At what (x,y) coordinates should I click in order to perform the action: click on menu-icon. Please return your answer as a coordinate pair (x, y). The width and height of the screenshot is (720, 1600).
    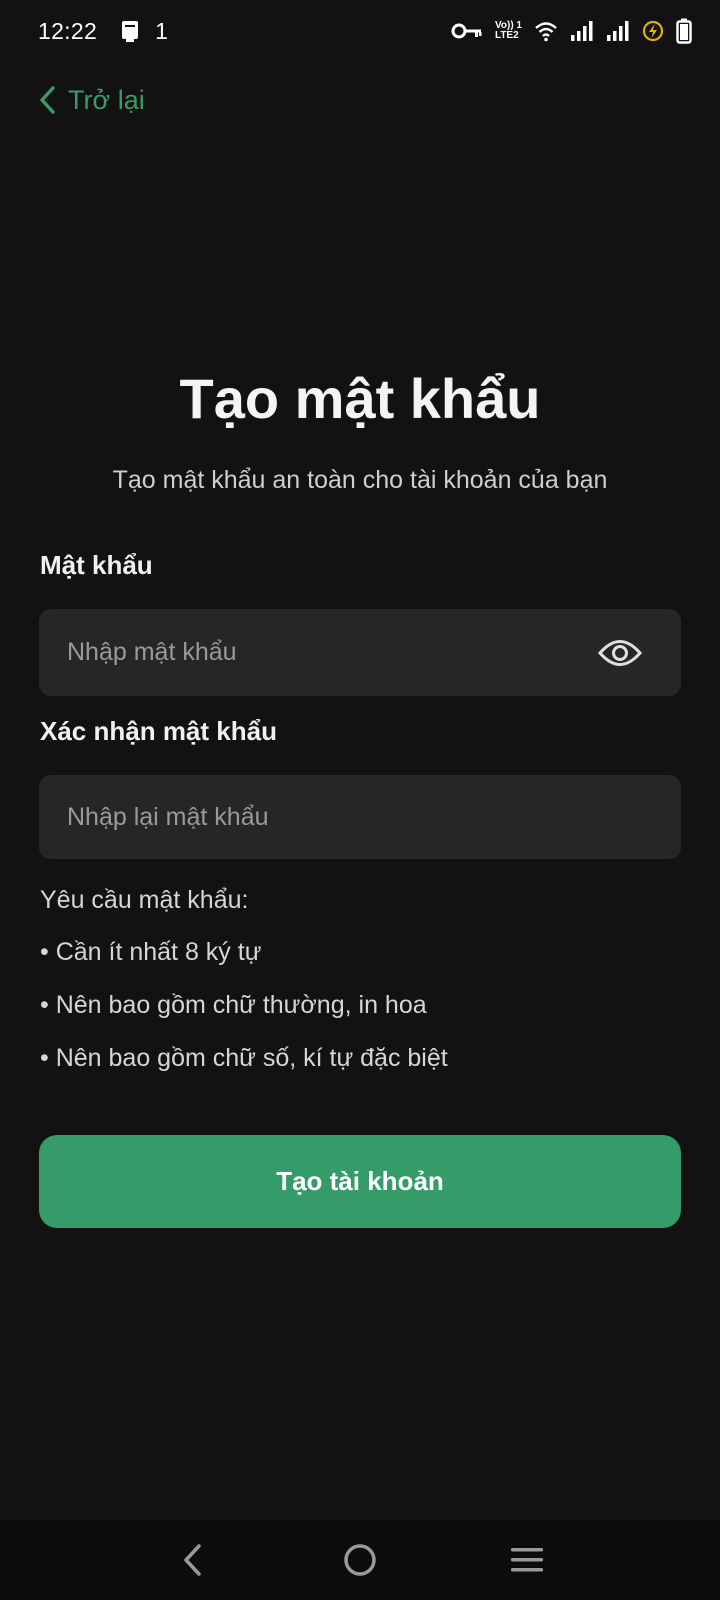
    Looking at the image, I should click on (526, 1560).